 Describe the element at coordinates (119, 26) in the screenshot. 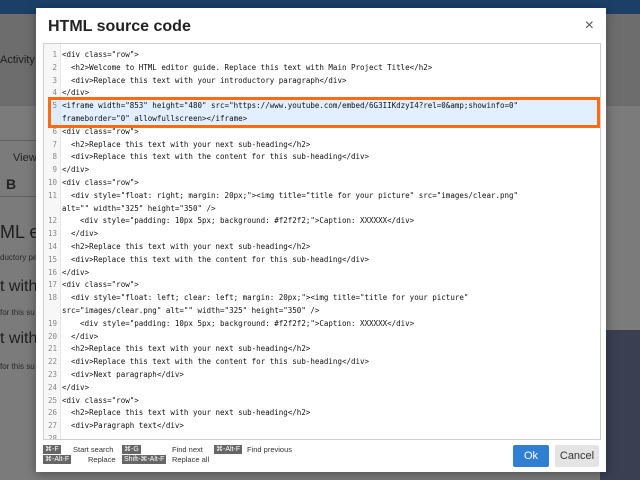

I see `dialog-title: HTML source code` at that location.